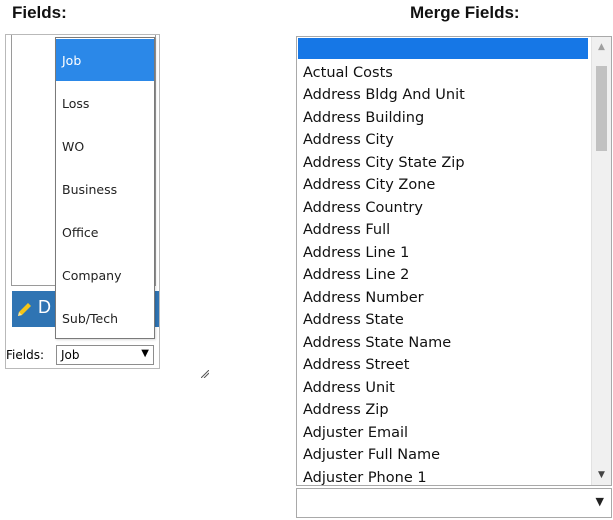 The height and width of the screenshot is (520, 613). What do you see at coordinates (348, 73) in the screenshot?
I see `list-item: Actual Costs` at bounding box center [348, 73].